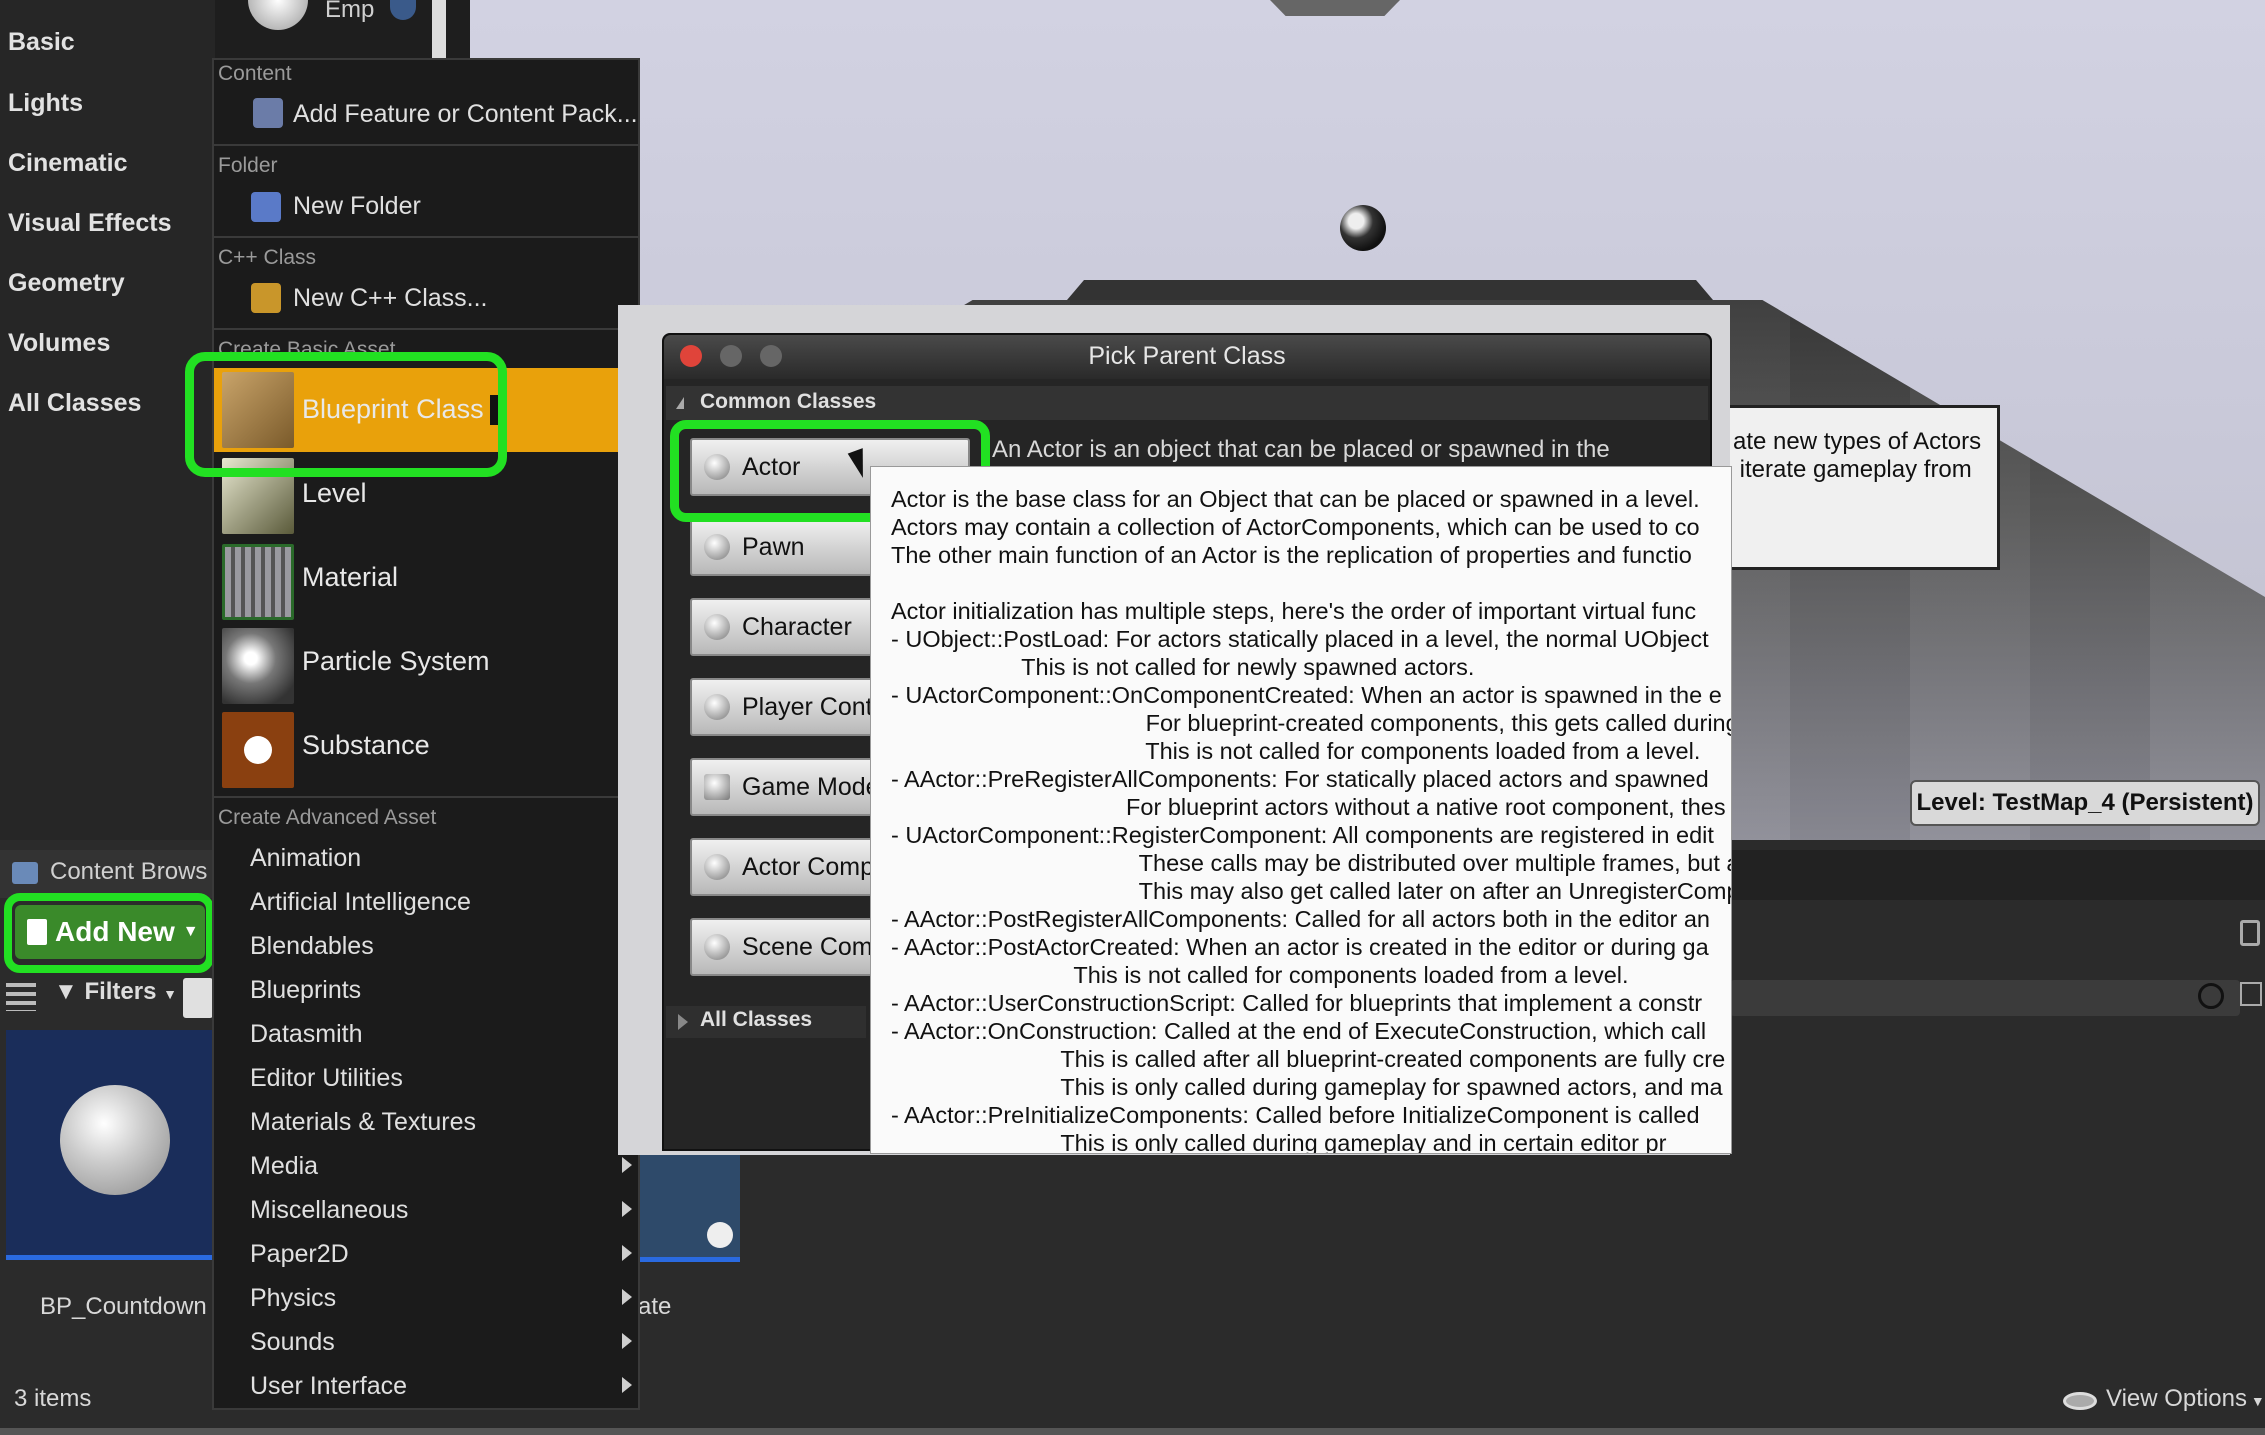  Describe the element at coordinates (329, 1210) in the screenshot. I see `menu-item-miscellaneous: Miscellaneous` at that location.